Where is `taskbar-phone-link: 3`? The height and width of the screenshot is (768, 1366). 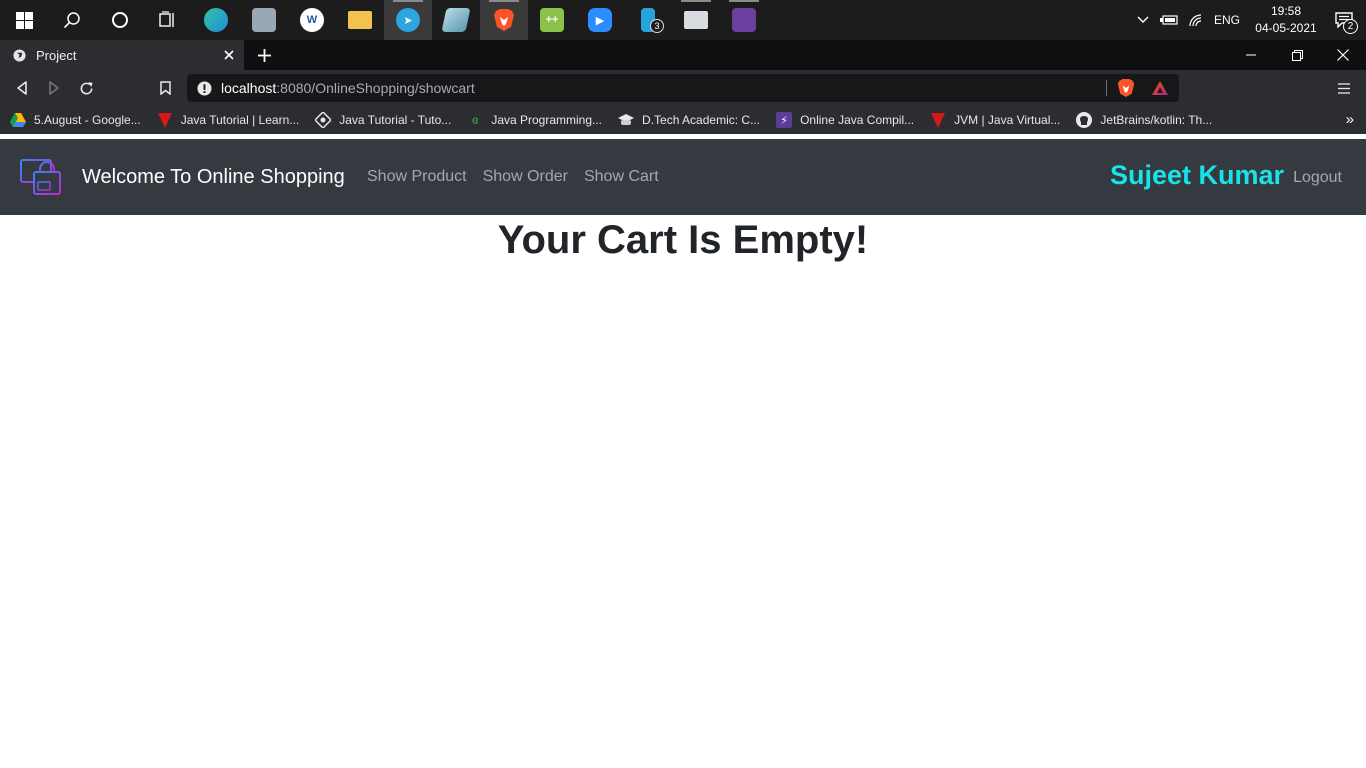
taskbar-phone-link: 3 is located at coordinates (648, 20).